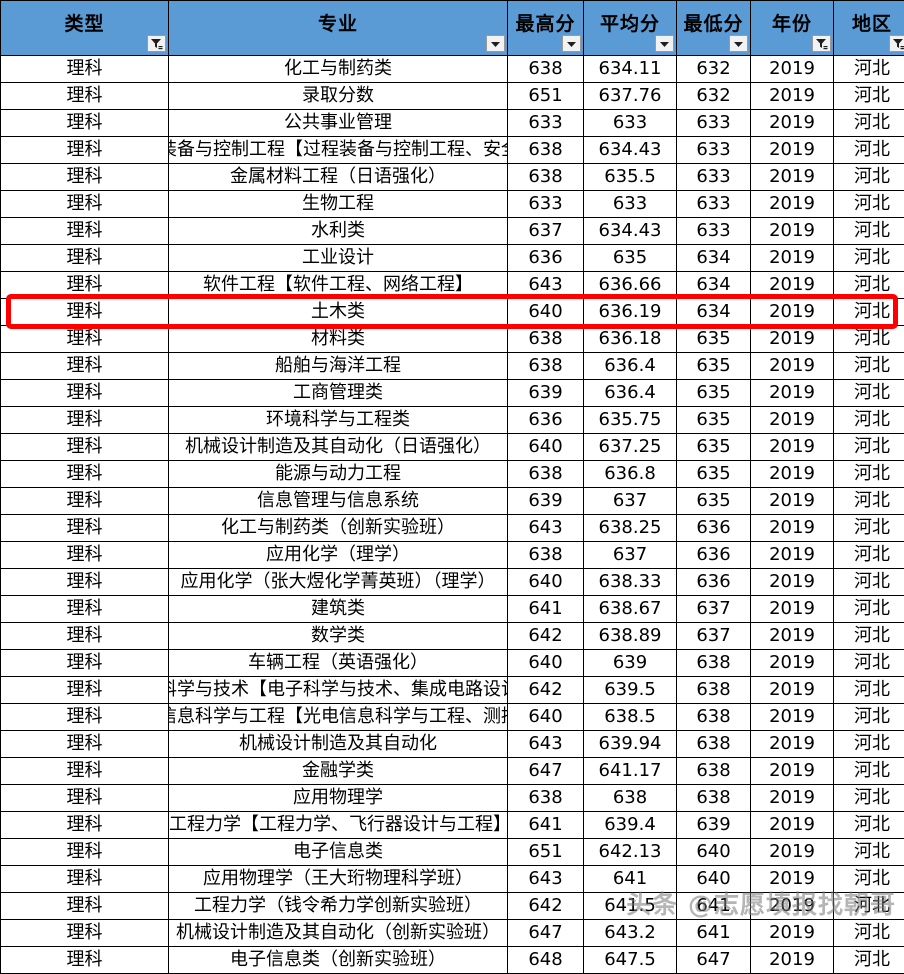 This screenshot has width=904, height=974. I want to click on cell-avg: 636.4, so click(630, 393).